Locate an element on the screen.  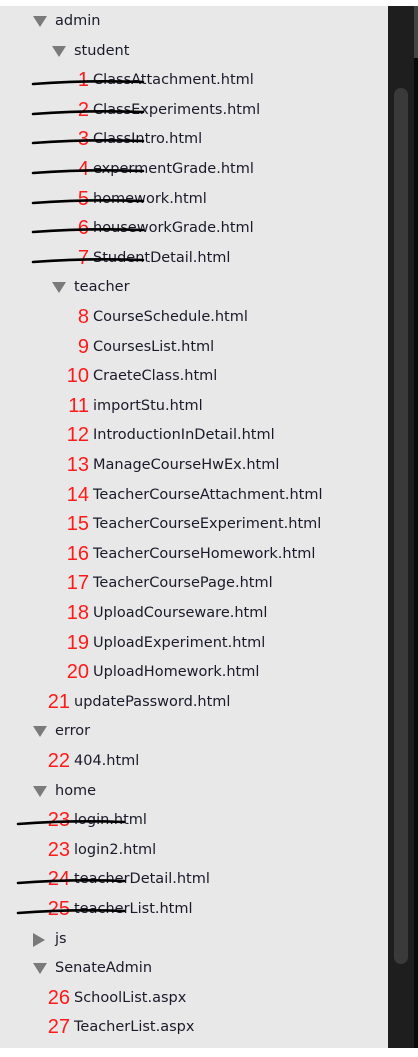
tree-file: 15 TeacherCourseExperiment.html is located at coordinates (194, 526).